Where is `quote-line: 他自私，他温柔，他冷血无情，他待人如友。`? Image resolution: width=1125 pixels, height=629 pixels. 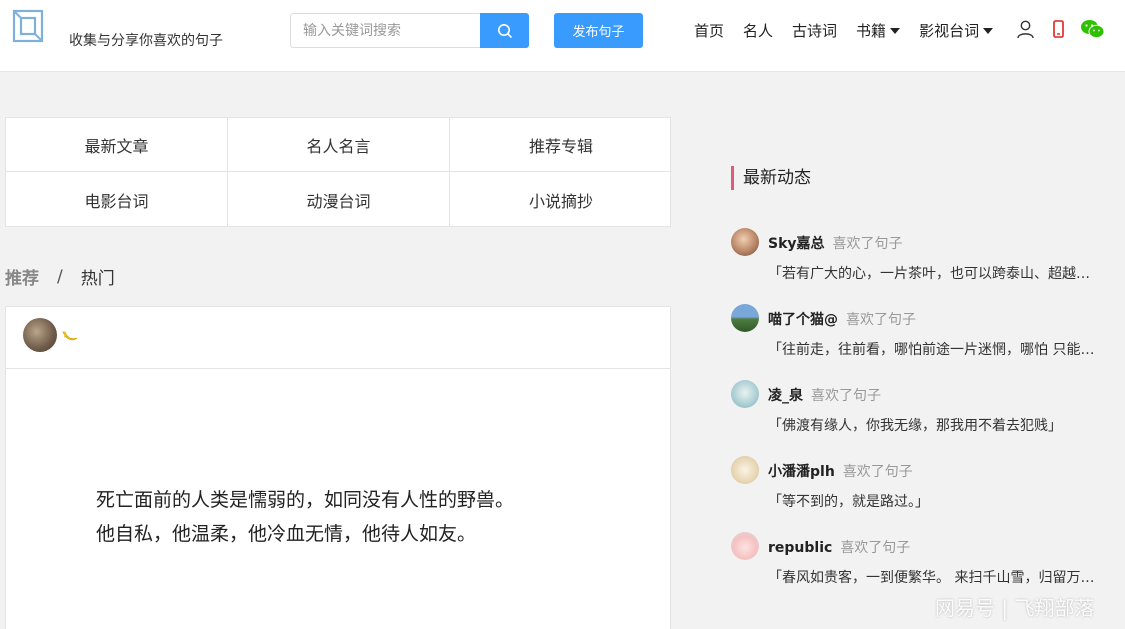 quote-line: 他自私，他温柔，他冷血无情，他待人如友。 is located at coordinates (286, 534).